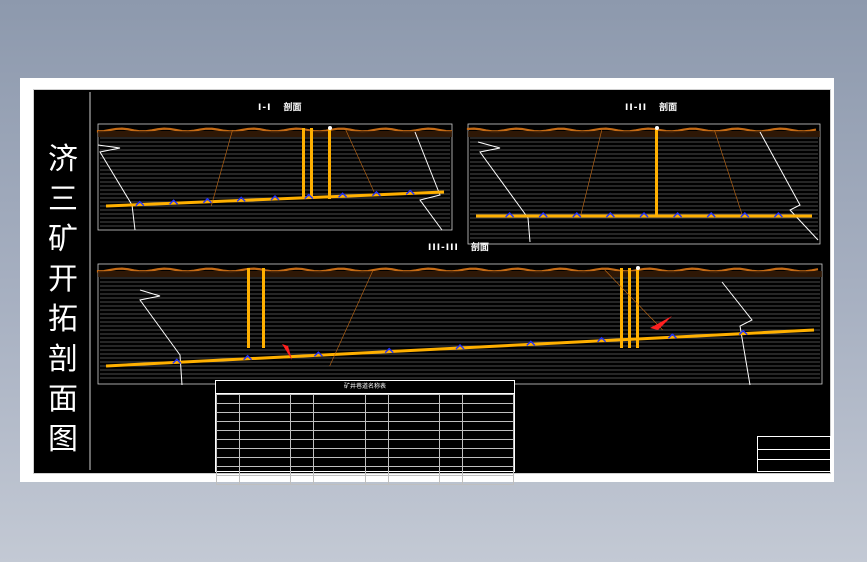 Image resolution: width=867 pixels, height=562 pixels. Describe the element at coordinates (651, 106) in the screenshot. I see `section-label-2: II-II 剖面` at that location.